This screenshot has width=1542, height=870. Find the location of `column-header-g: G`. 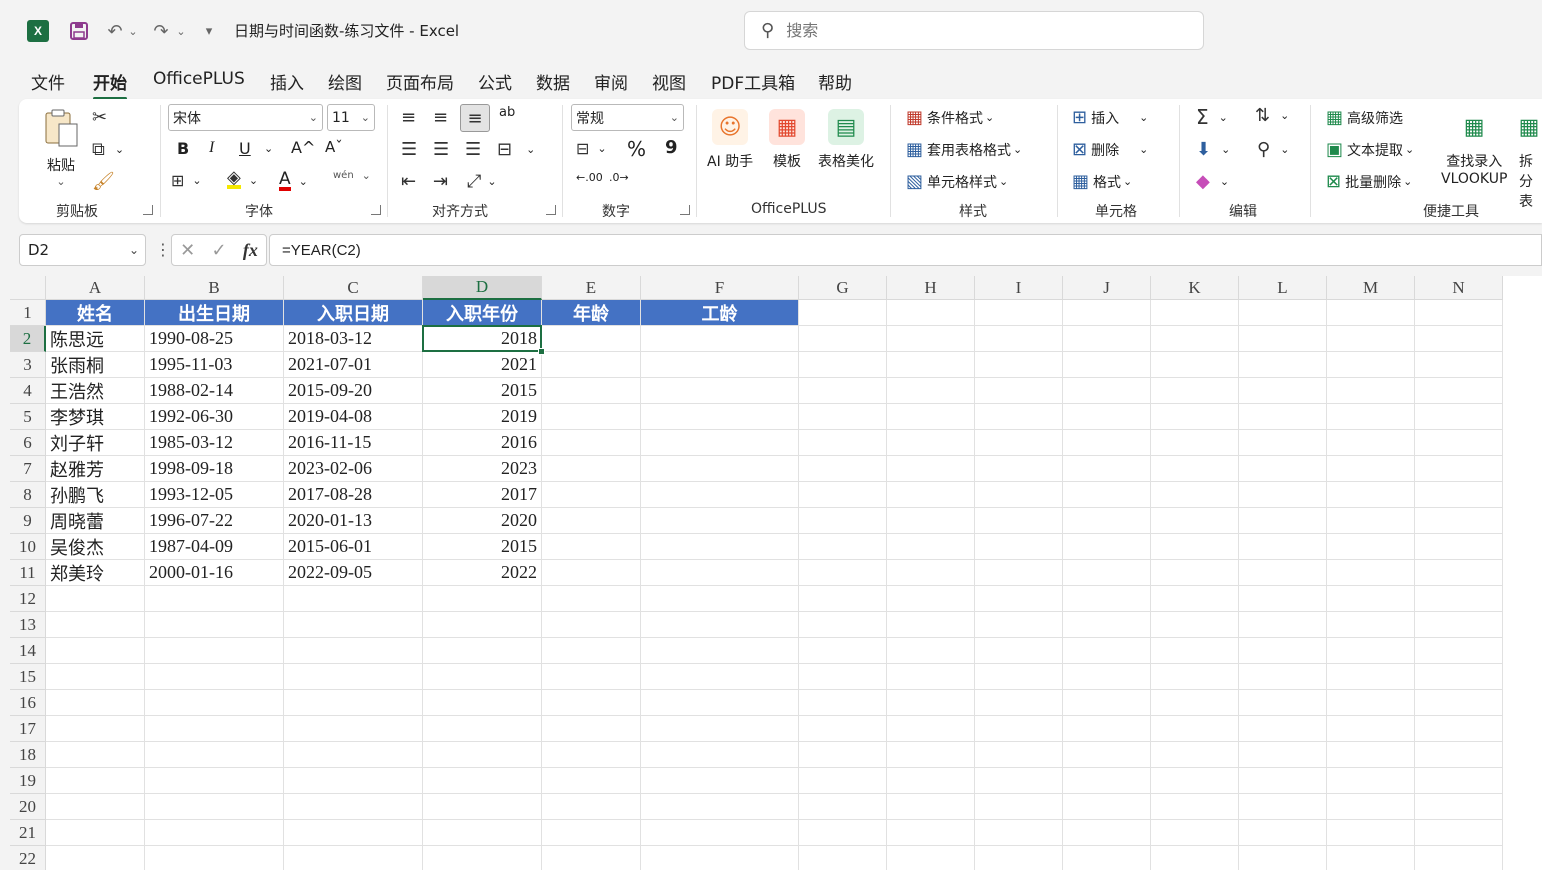

column-header-g: G is located at coordinates (843, 288).